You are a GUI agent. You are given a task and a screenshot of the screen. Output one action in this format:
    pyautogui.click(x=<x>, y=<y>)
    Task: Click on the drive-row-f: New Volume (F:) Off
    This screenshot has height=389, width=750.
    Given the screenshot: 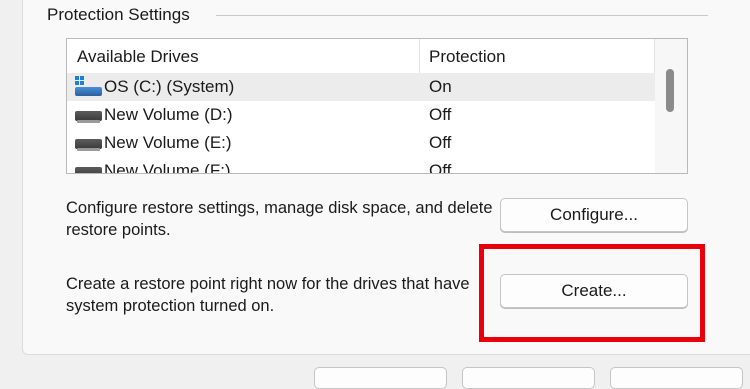 What is the action you would take?
    pyautogui.click(x=361, y=165)
    